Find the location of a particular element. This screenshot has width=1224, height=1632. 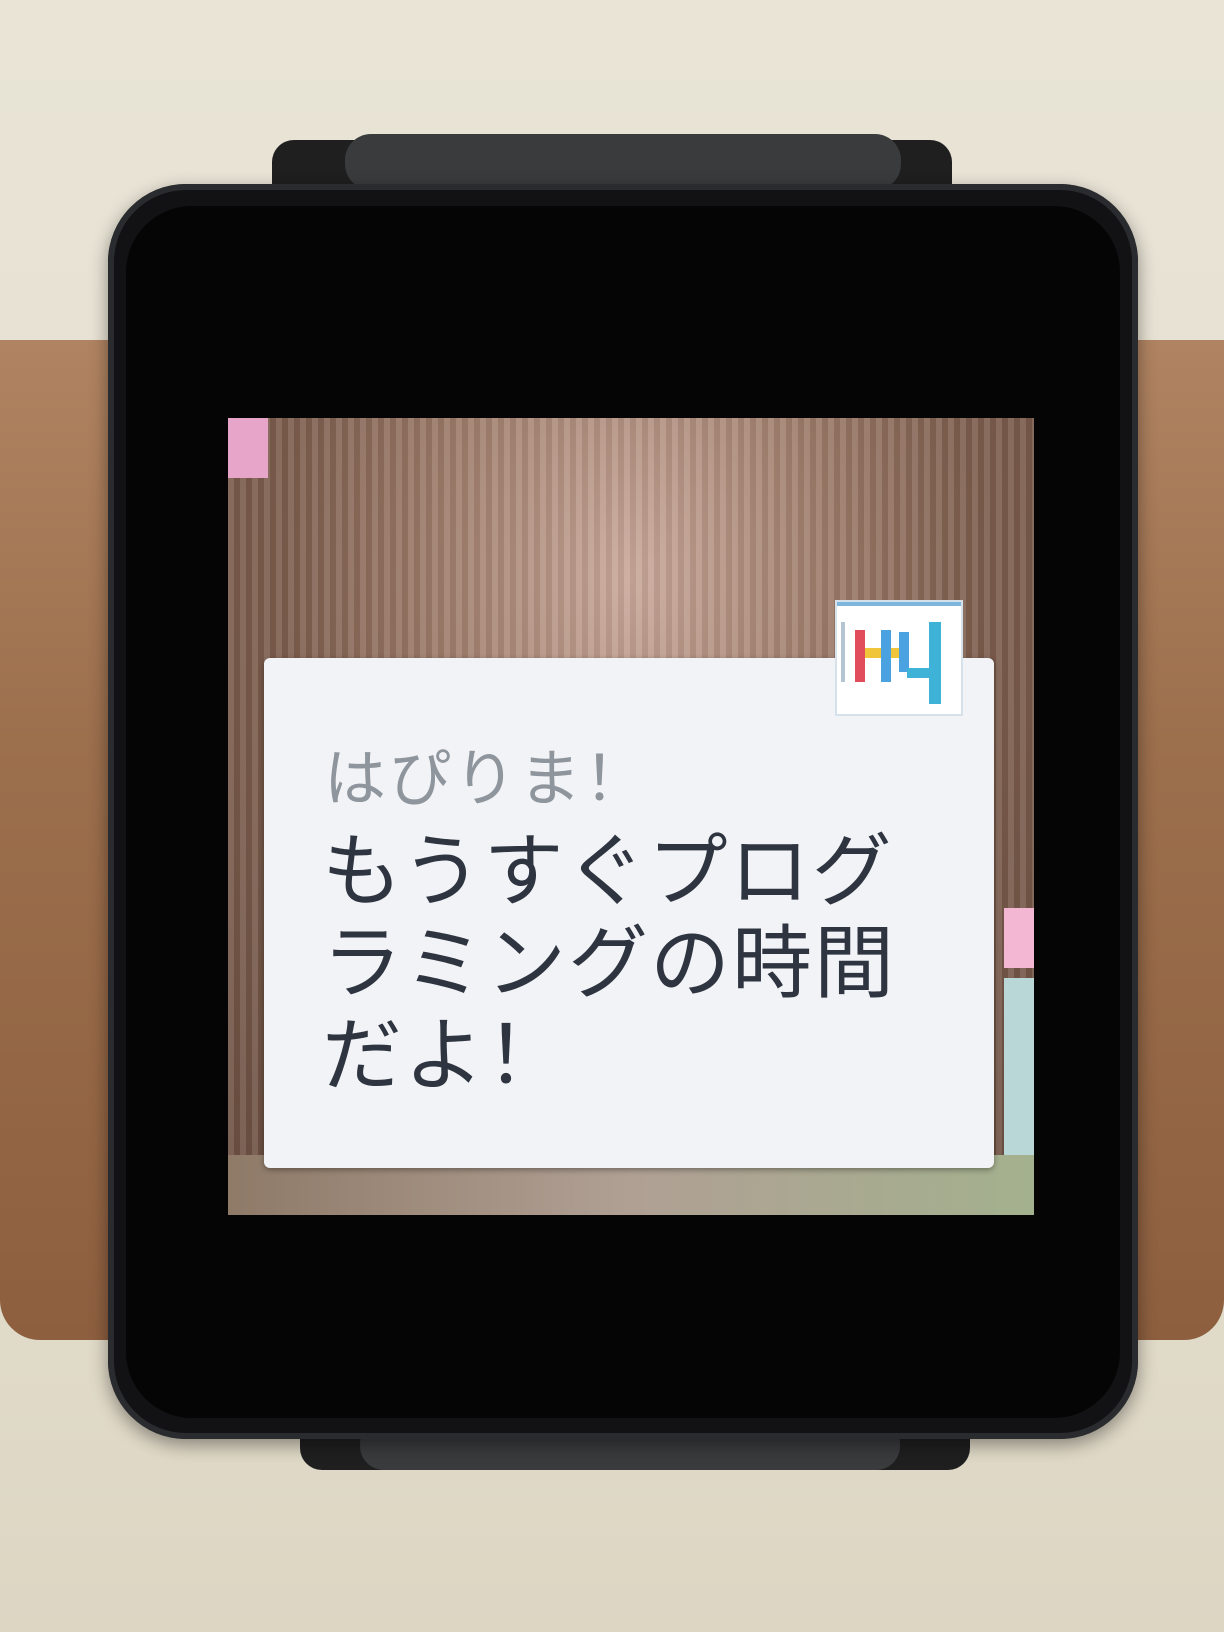

watch-strap-top-band is located at coordinates (623, 162).